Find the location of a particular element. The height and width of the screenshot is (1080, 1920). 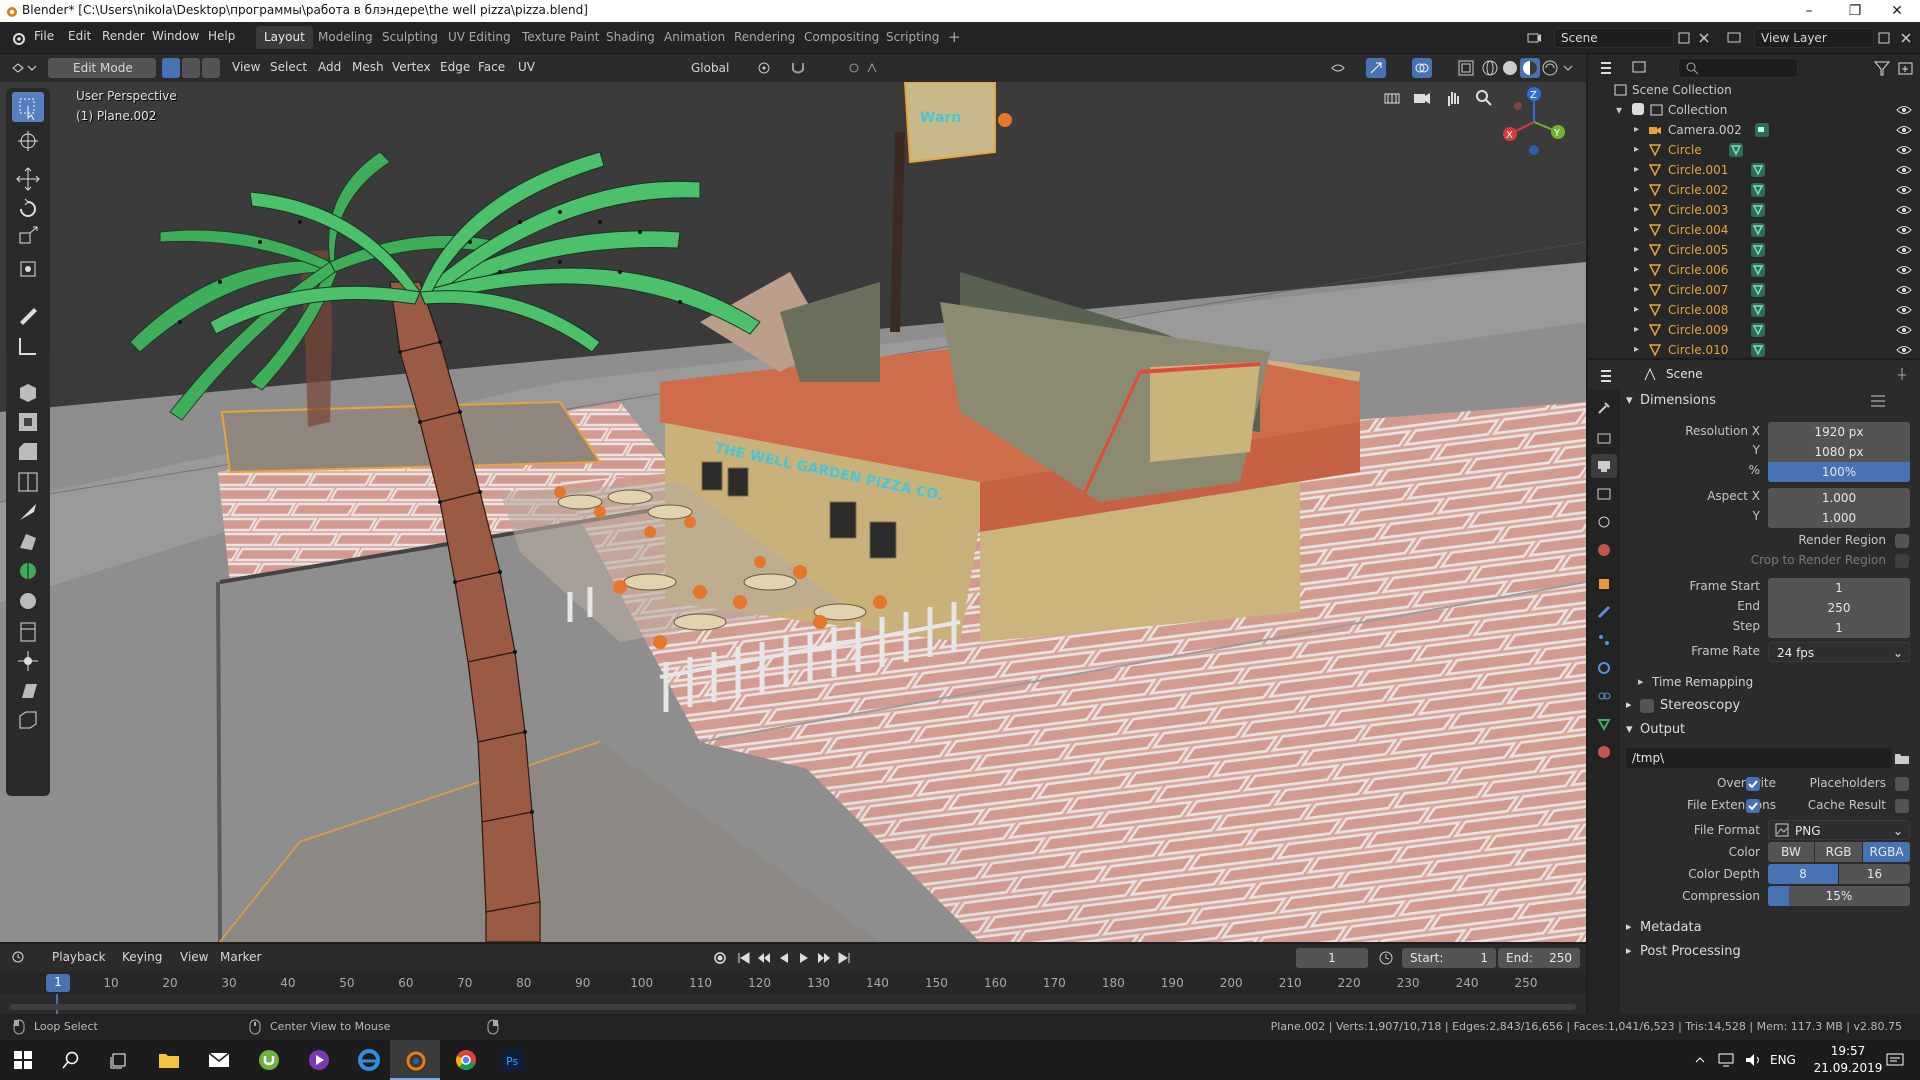

pin-icon is located at coordinates (1902, 374).